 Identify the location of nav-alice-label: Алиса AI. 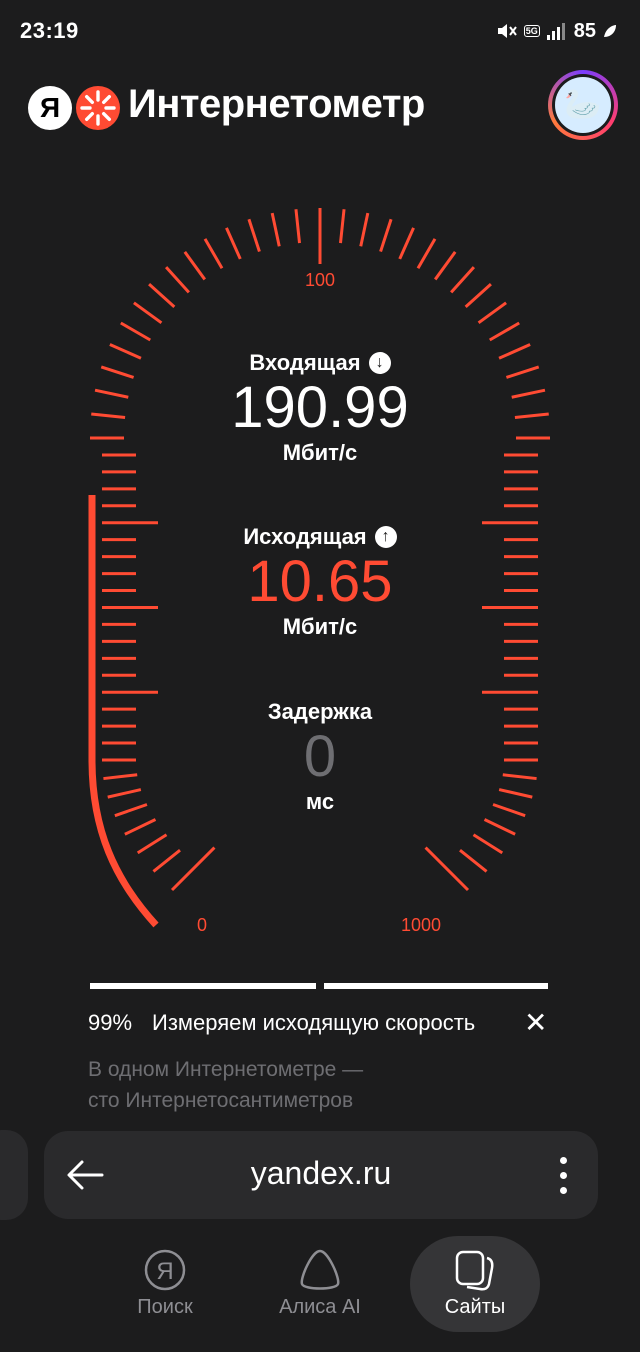
(320, 1307).